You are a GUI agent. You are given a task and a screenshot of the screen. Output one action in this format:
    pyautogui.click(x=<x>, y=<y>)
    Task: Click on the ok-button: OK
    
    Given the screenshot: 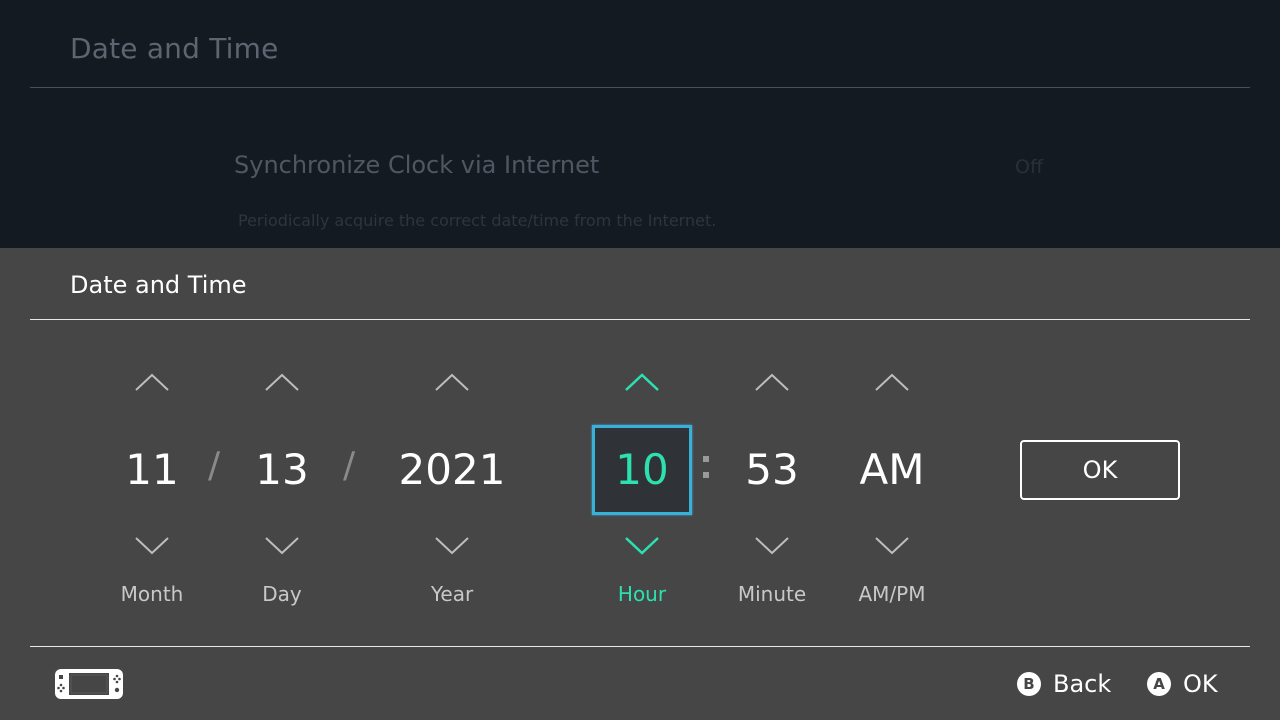 What is the action you would take?
    pyautogui.click(x=1100, y=470)
    